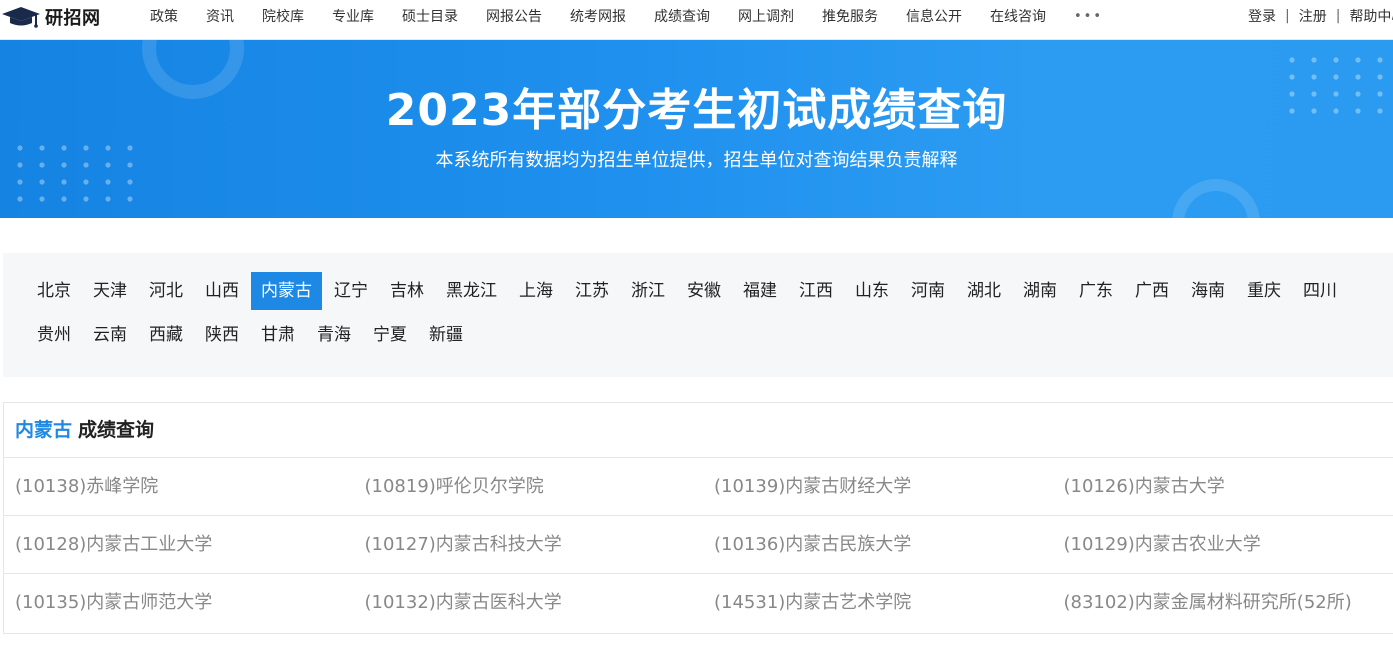 The height and width of the screenshot is (650, 1393). What do you see at coordinates (928, 291) in the screenshot?
I see `province-tab: 河南` at bounding box center [928, 291].